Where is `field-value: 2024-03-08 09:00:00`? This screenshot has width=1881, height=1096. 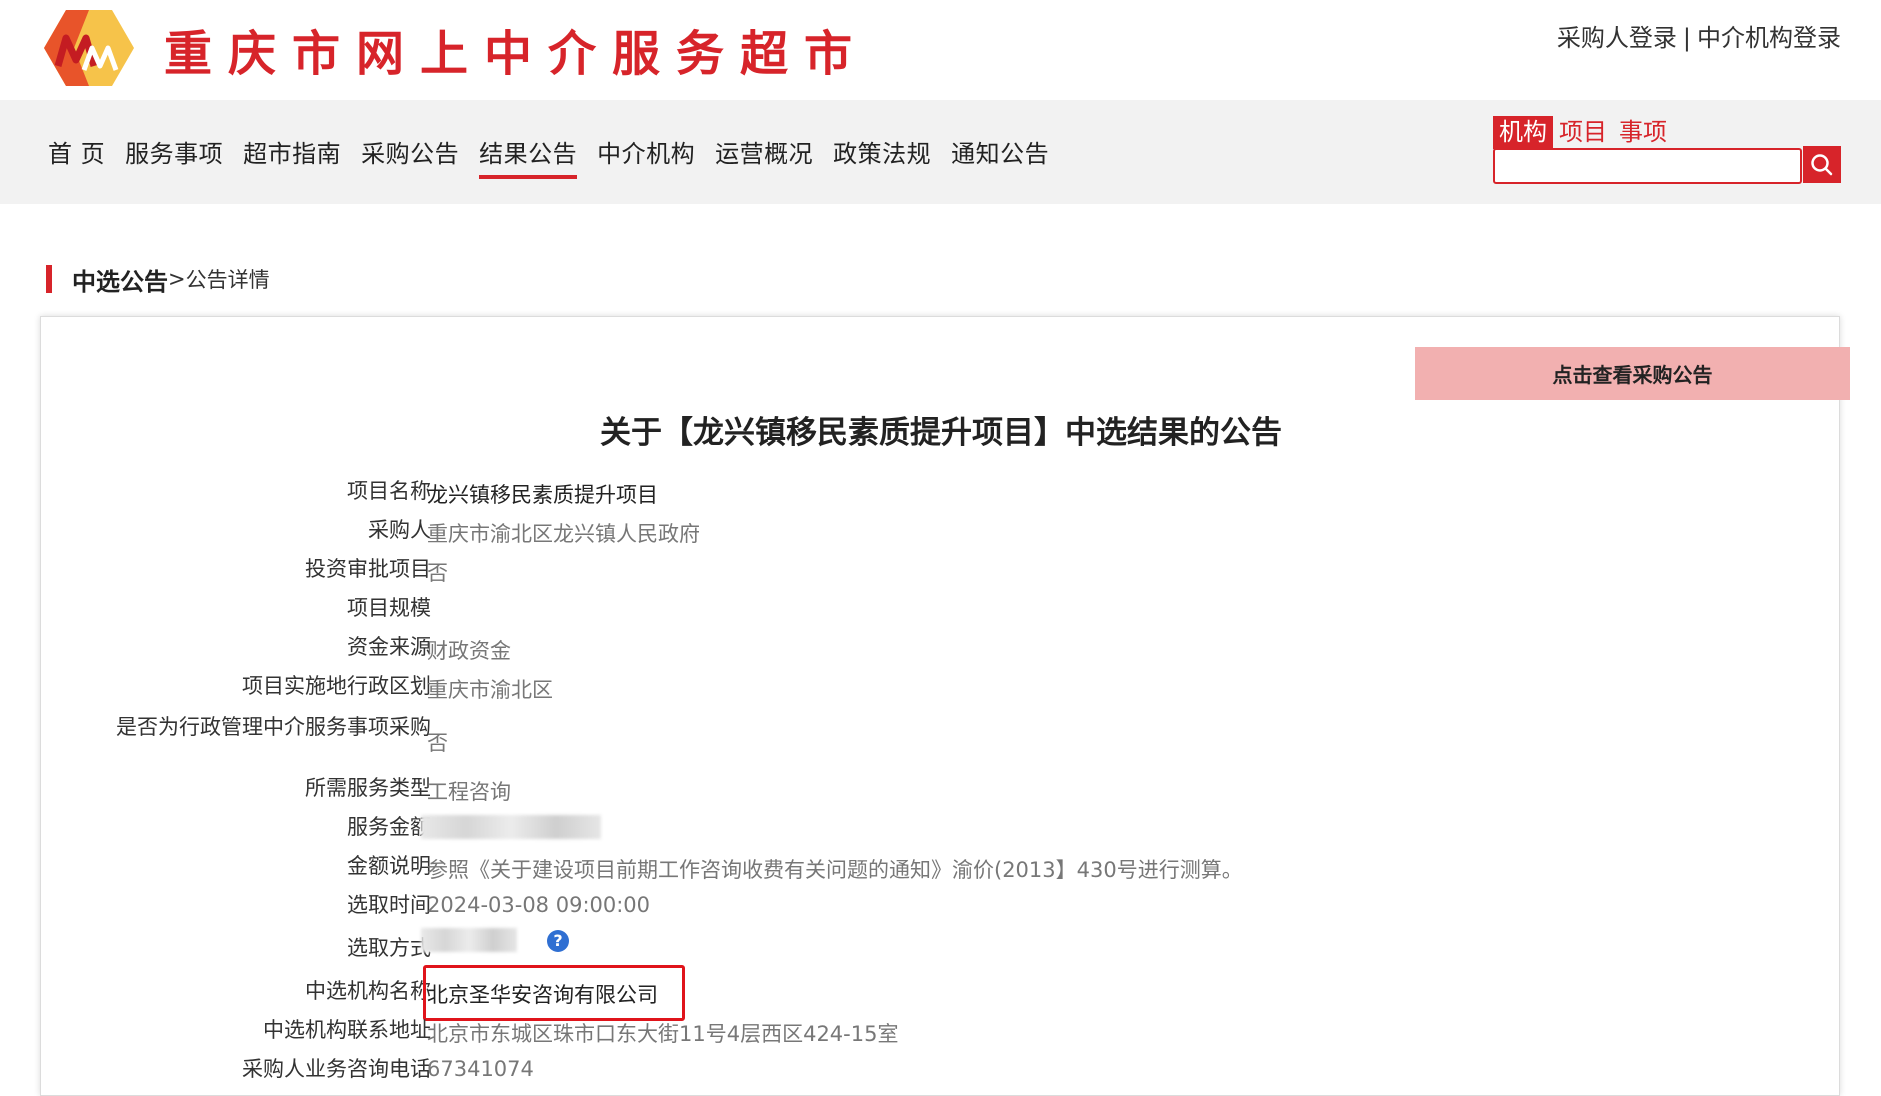
field-value: 2024-03-08 09:00:00 is located at coordinates (539, 905).